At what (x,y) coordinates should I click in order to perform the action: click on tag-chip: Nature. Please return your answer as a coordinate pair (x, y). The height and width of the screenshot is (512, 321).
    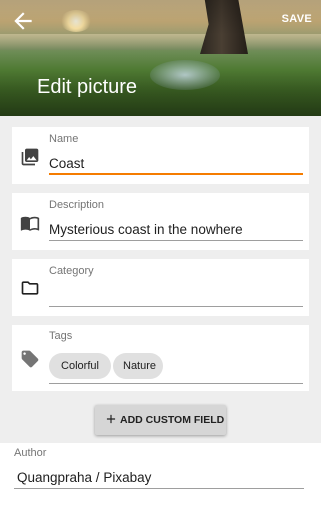
    Looking at the image, I should click on (138, 366).